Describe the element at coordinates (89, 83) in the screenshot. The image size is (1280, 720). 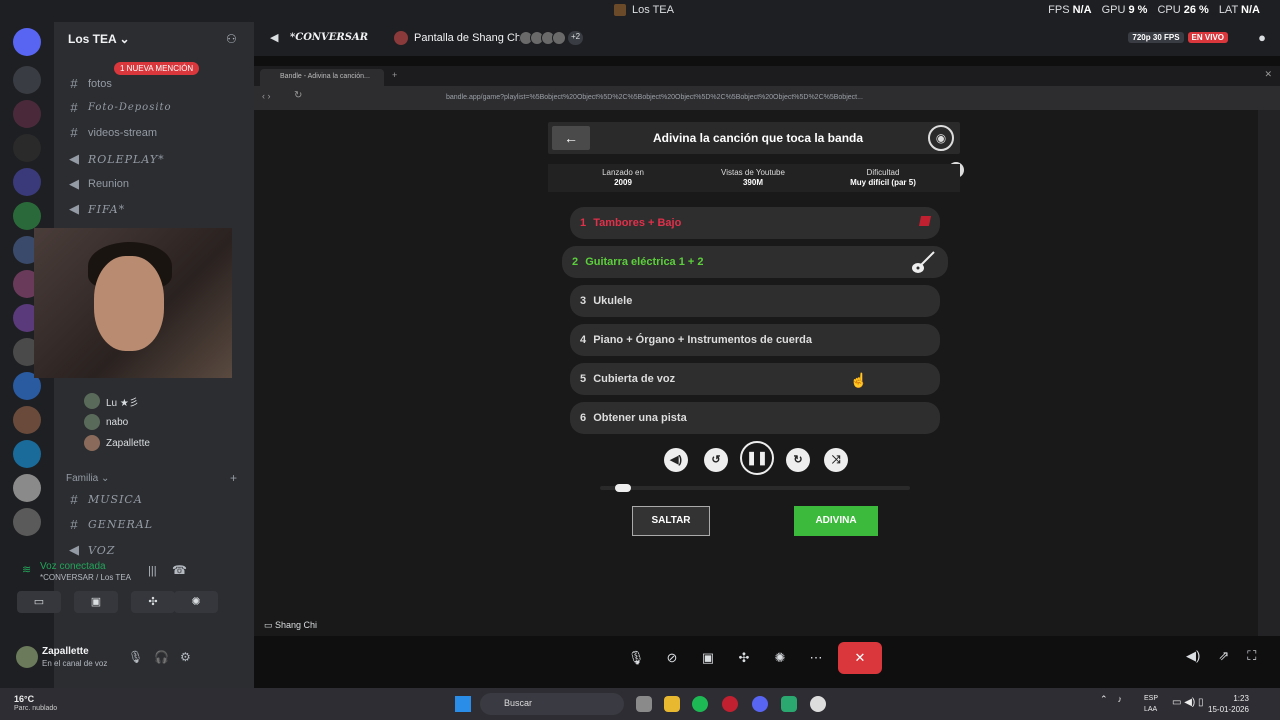
I see `channel-fotos: # fotos` at that location.